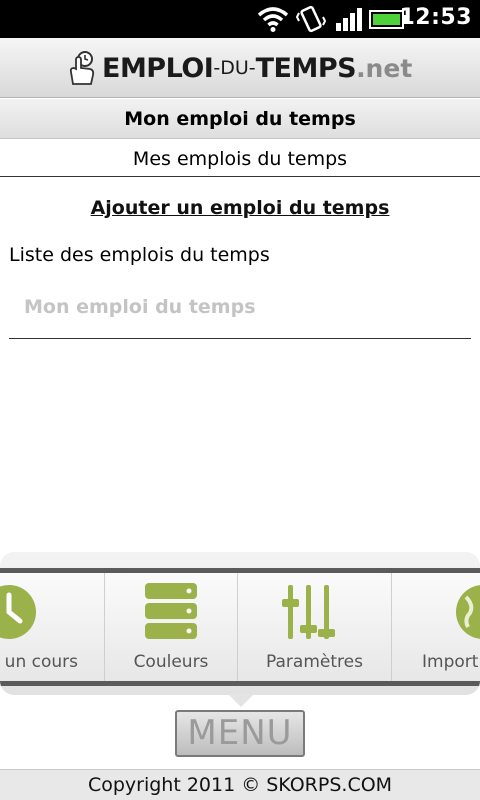  What do you see at coordinates (308, 612) in the screenshot?
I see `sliders-icon` at bounding box center [308, 612].